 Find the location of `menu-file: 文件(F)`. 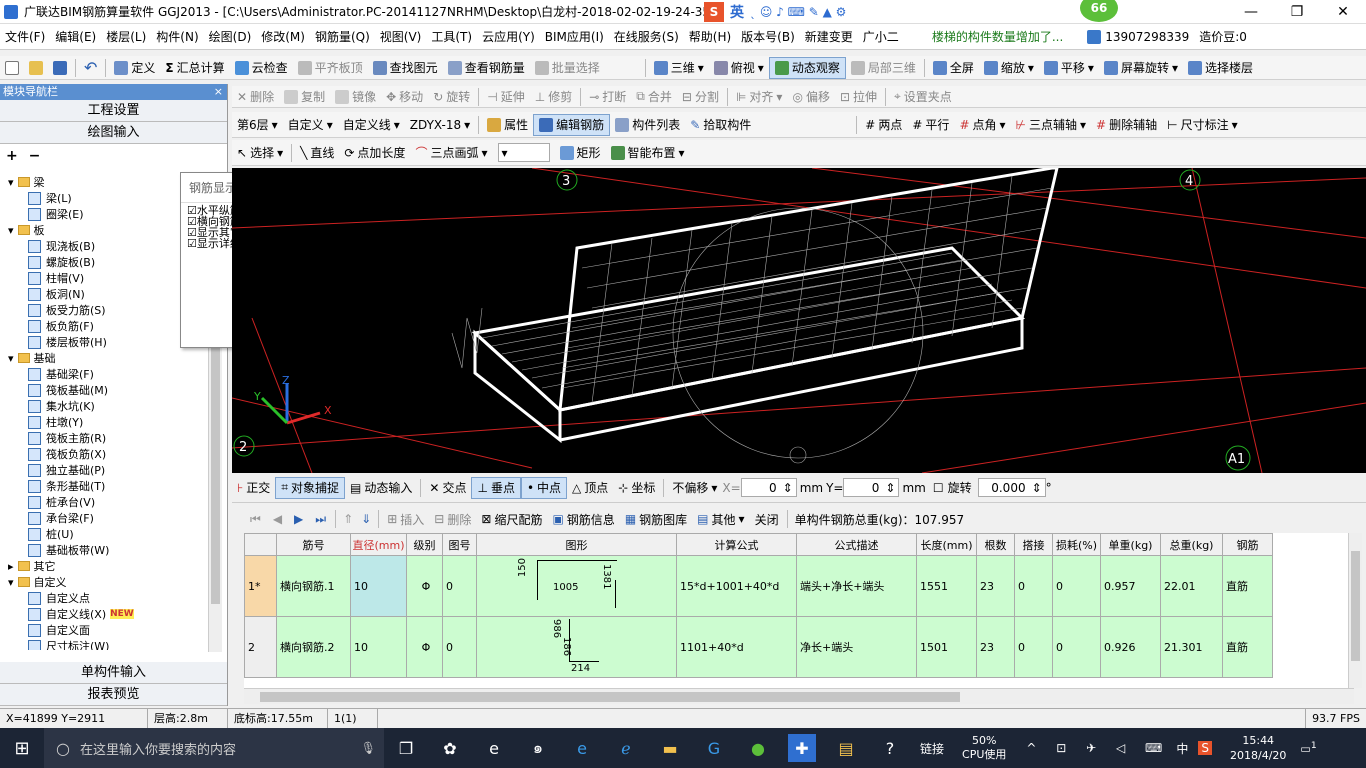

menu-file: 文件(F) is located at coordinates (25, 36).